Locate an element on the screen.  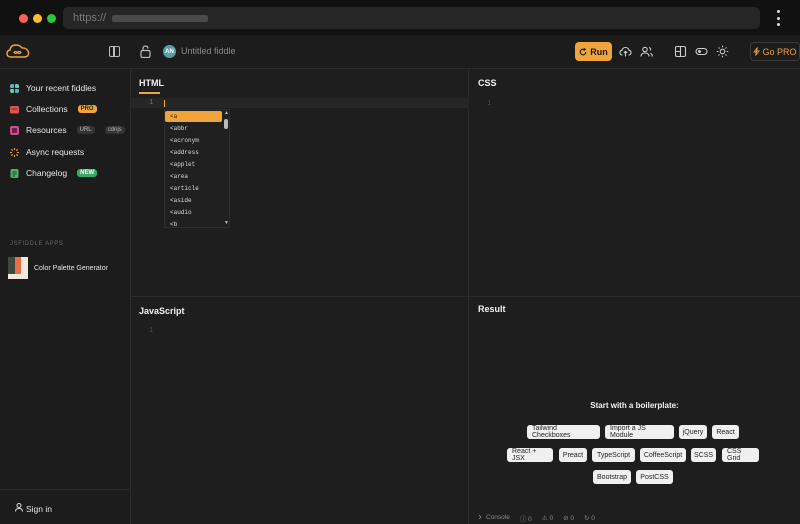
sidebar-item-label: Resources is located at coordinates (46, 130).